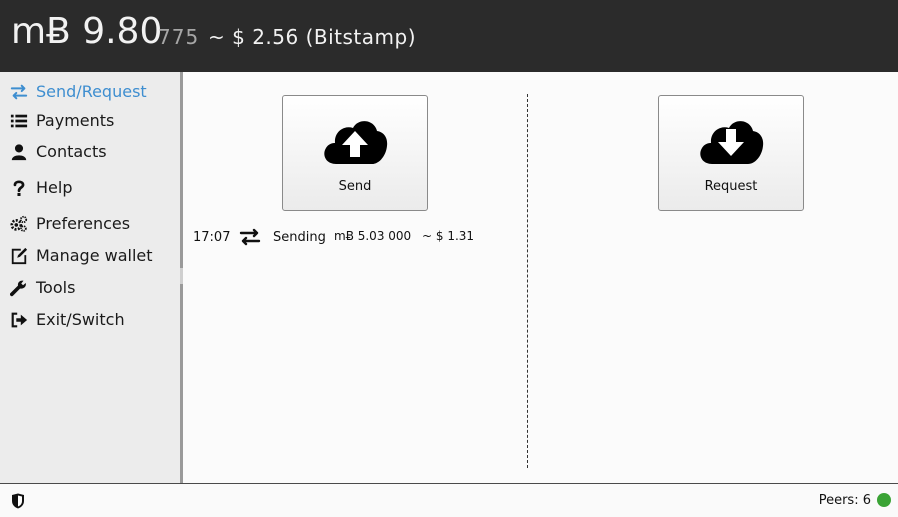 This screenshot has width=898, height=517. I want to click on balance-fiat: ~ $ 2.56 (Bitstamp), so click(312, 37).